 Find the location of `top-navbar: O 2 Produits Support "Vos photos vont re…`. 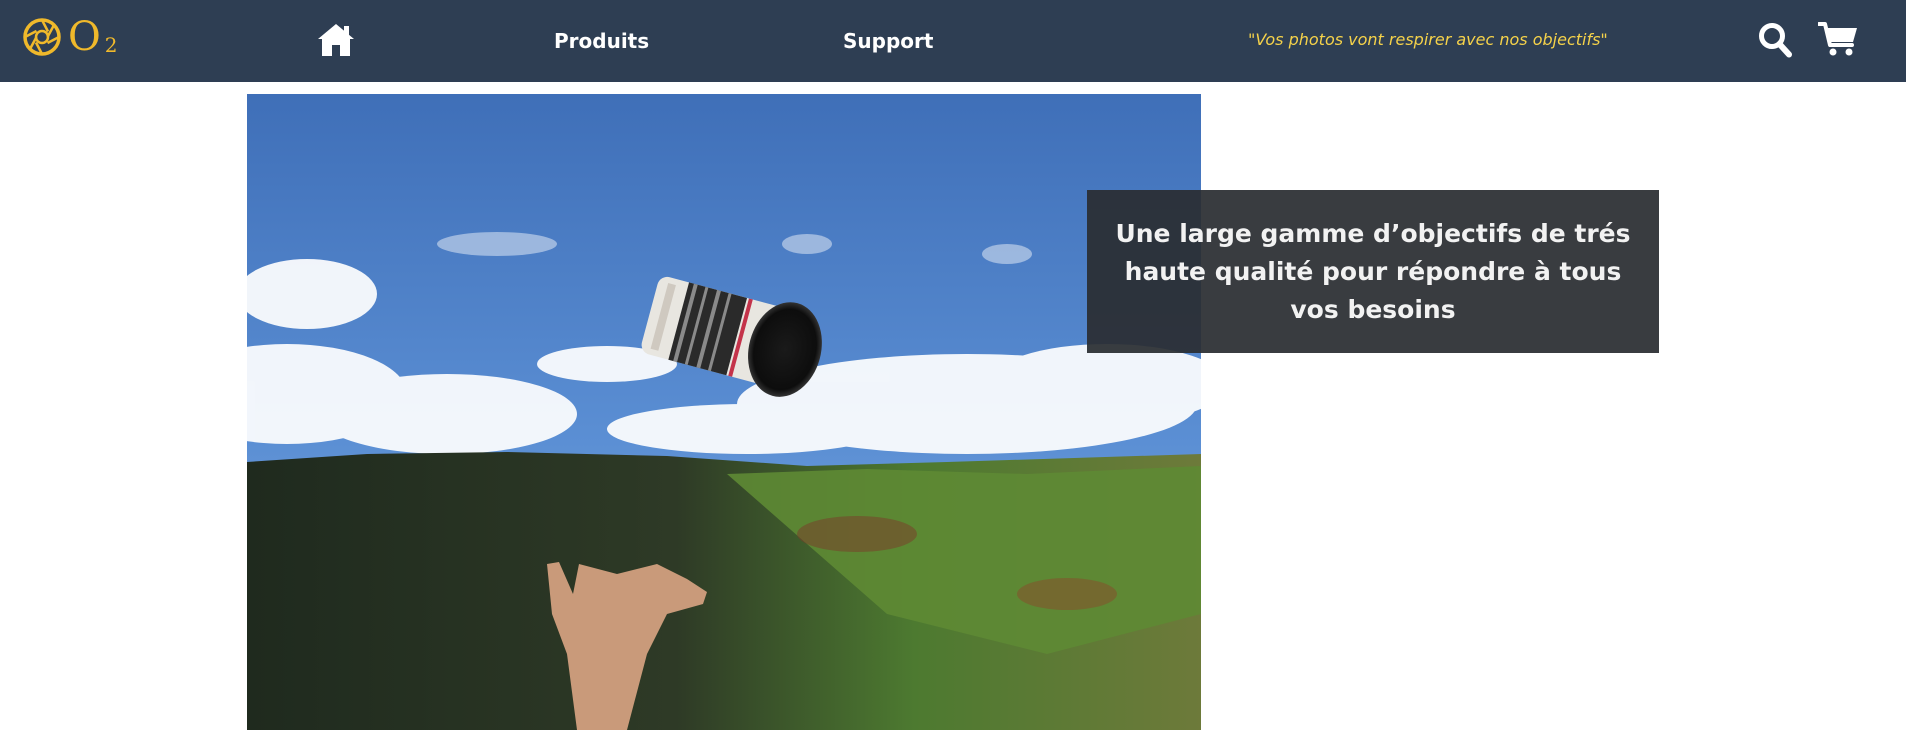

top-navbar: O 2 Produits Support "Vos photos vont re… is located at coordinates (953, 41).